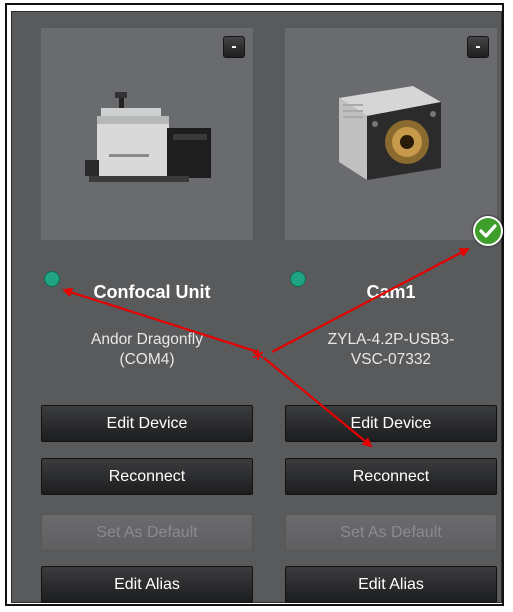  I want to click on device-description-line1: ZYLA-4.2P-USB3-, so click(391, 339).